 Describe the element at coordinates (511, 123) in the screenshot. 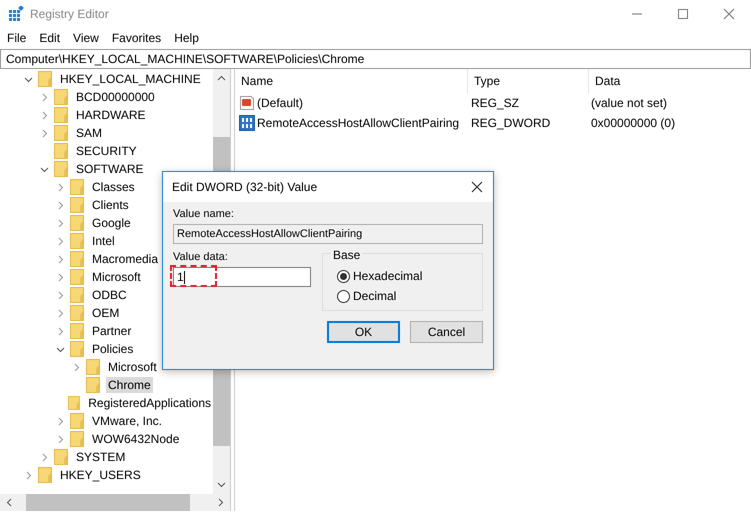

I see `value-type: REG_DWORD` at that location.